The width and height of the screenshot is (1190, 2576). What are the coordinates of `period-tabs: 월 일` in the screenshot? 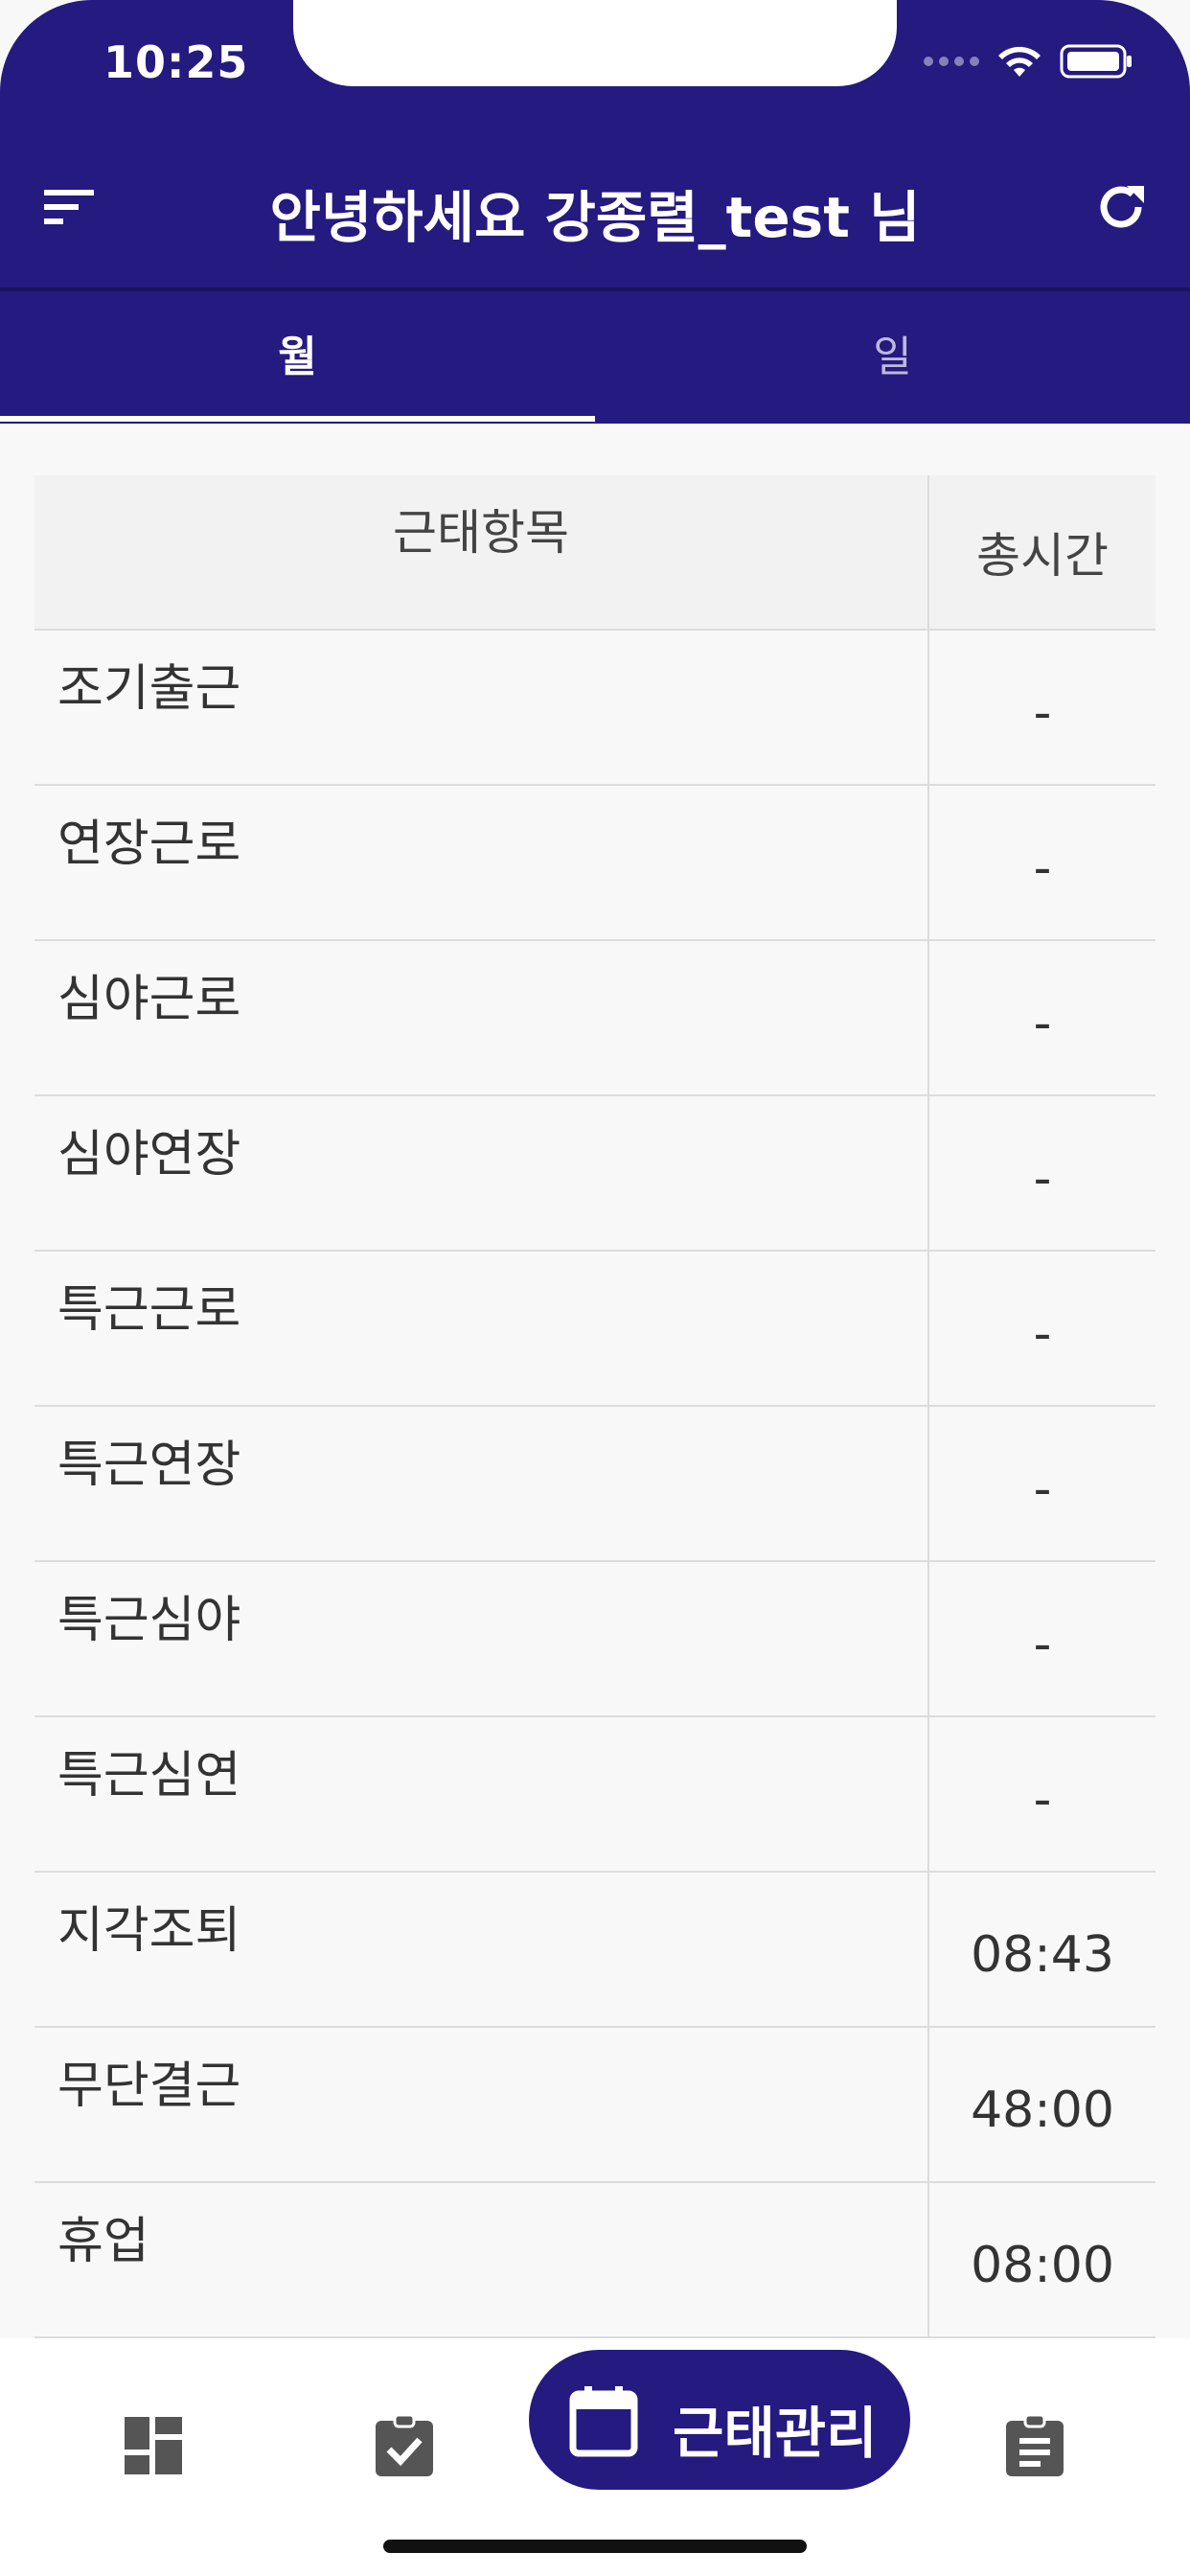 It's located at (595, 356).